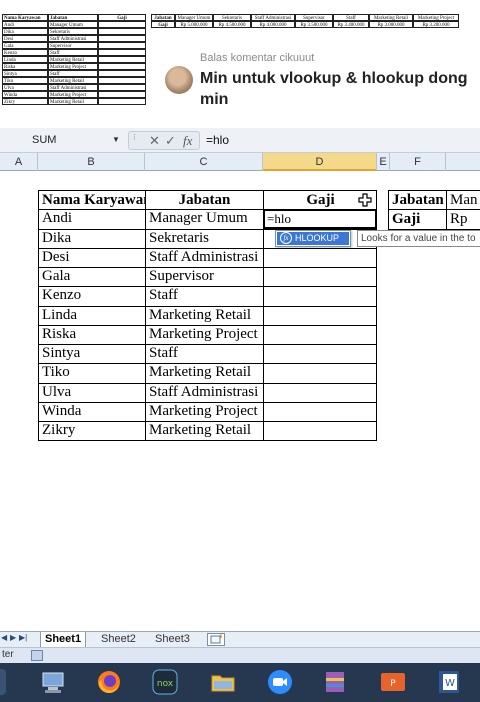  What do you see at coordinates (92, 295) in the screenshot?
I see `cell-nama-karyawan: Kenzo` at bounding box center [92, 295].